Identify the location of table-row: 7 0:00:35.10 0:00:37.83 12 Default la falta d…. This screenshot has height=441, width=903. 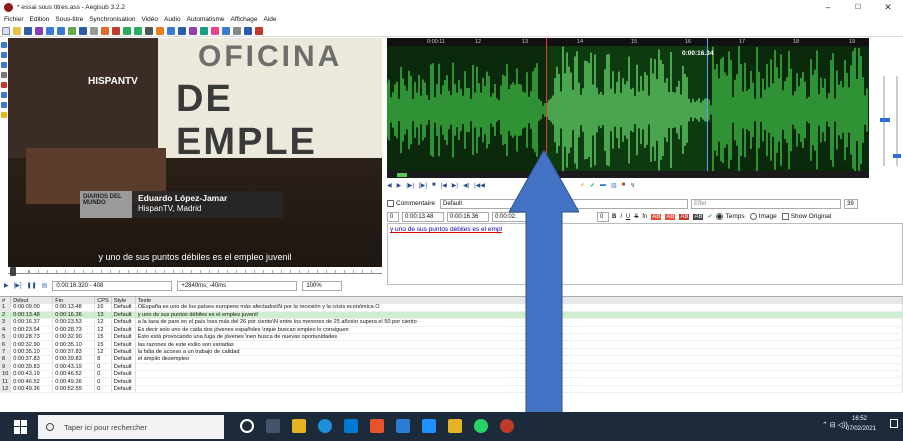
(451, 352).